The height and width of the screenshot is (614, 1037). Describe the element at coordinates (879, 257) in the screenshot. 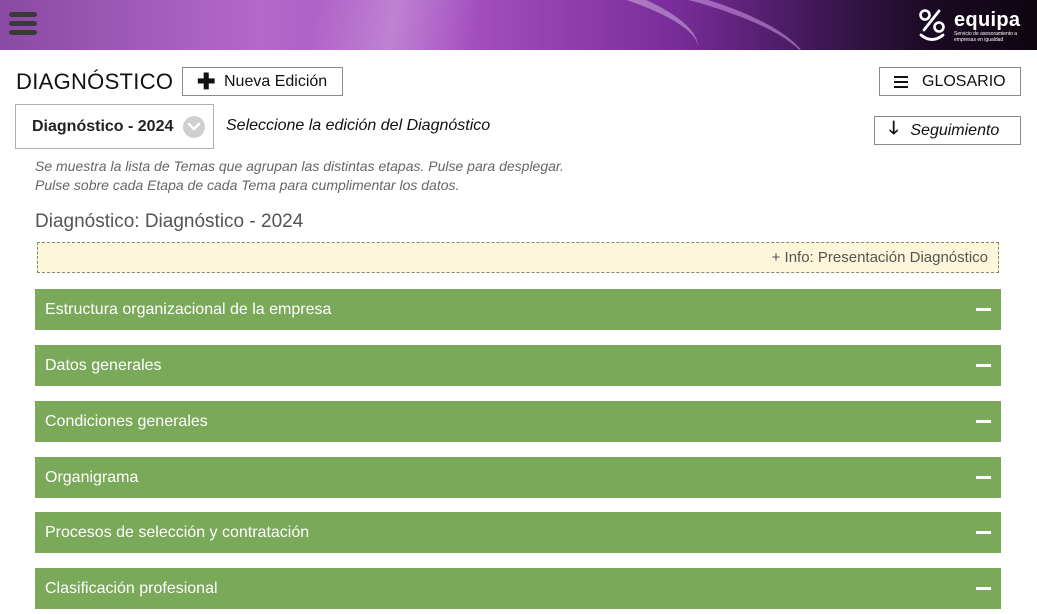

I see `info-link-label: + Info: Presentación Diagnóstico` at that location.